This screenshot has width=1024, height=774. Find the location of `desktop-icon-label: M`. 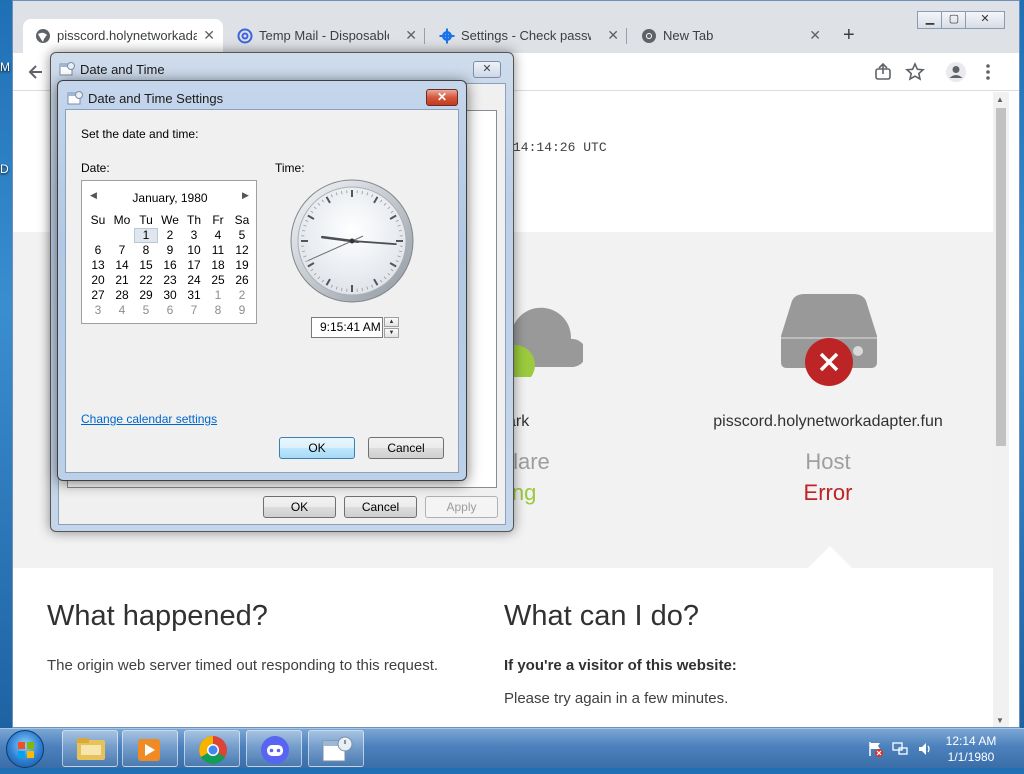

desktop-icon-label: M is located at coordinates (5, 67).